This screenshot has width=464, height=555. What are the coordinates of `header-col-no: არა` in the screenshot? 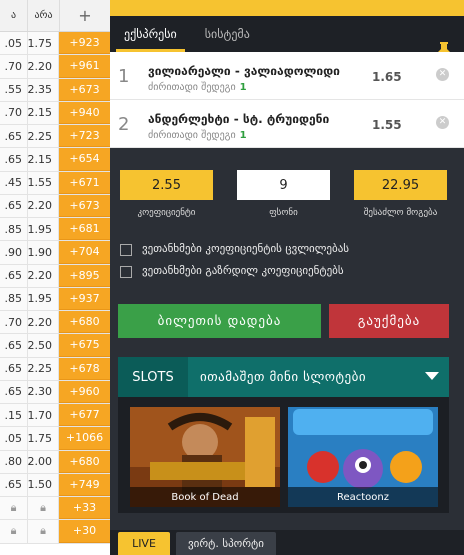 It's located at (44, 15).